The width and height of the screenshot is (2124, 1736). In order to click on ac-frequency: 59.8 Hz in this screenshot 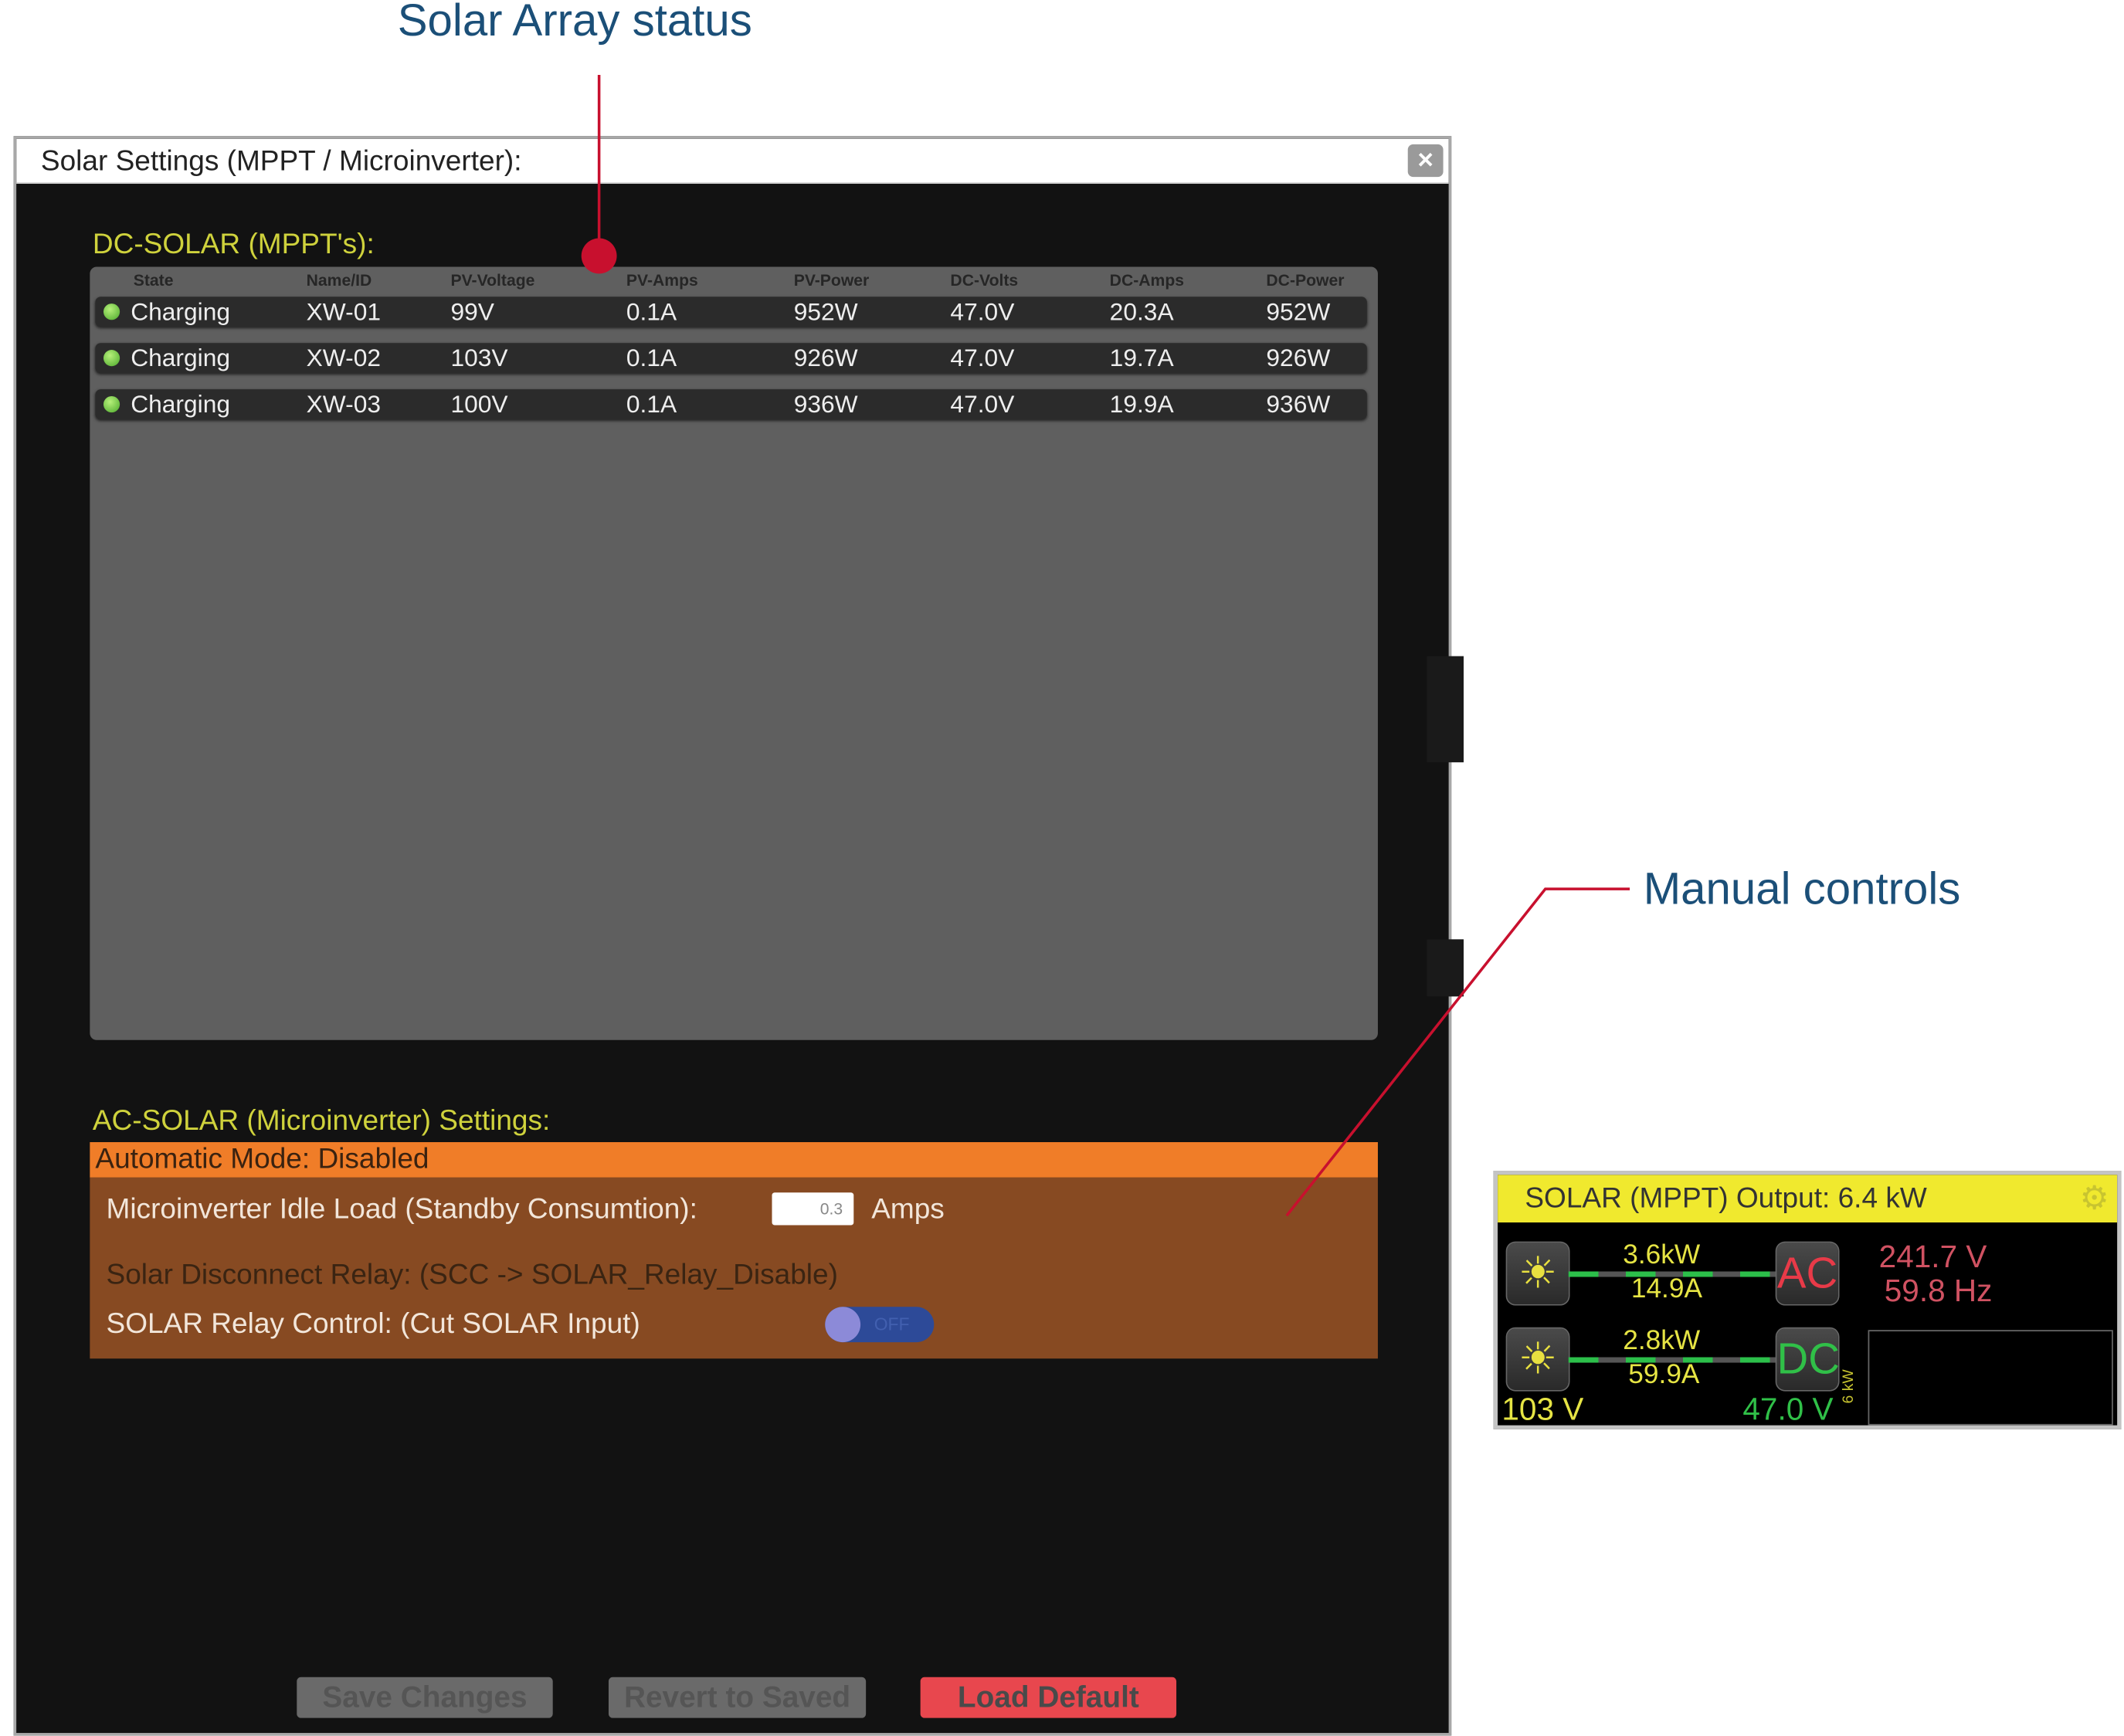, I will do `click(1939, 1291)`.